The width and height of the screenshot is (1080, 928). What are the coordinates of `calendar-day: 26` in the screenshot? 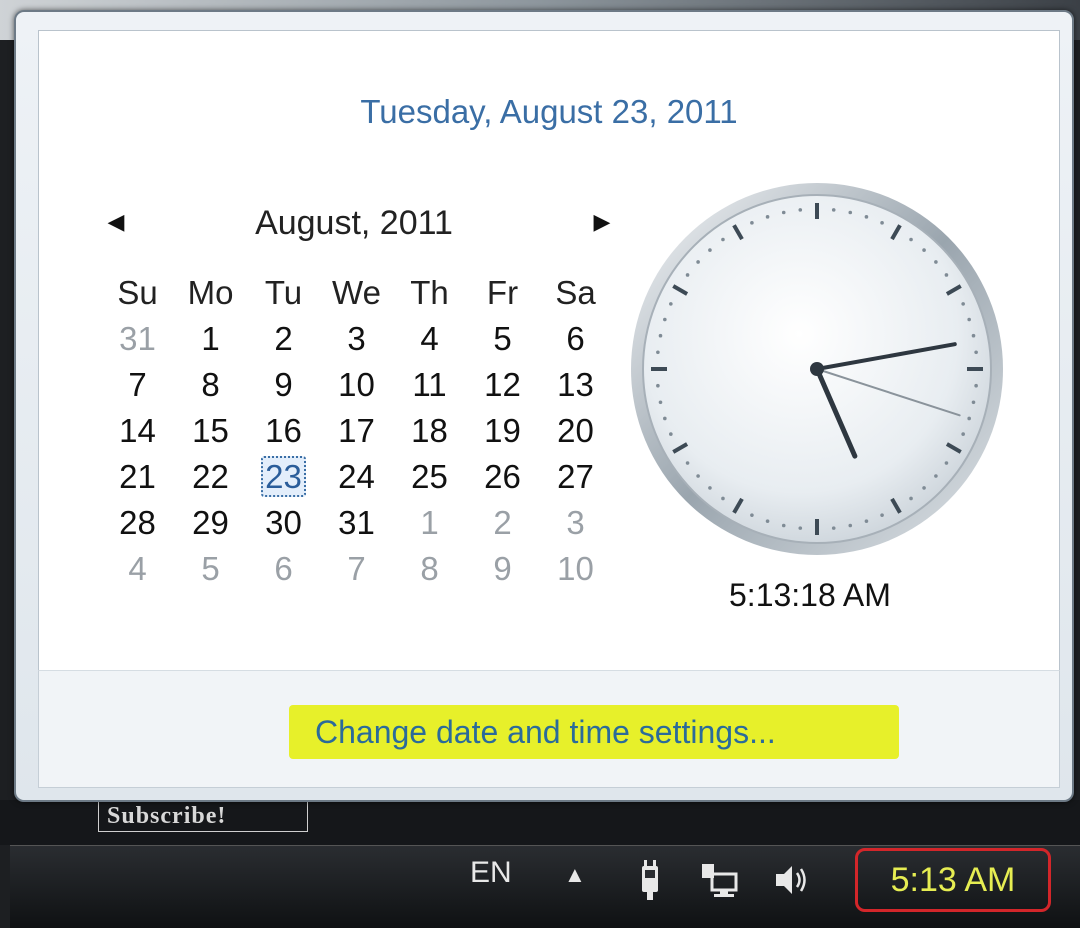 It's located at (502, 478).